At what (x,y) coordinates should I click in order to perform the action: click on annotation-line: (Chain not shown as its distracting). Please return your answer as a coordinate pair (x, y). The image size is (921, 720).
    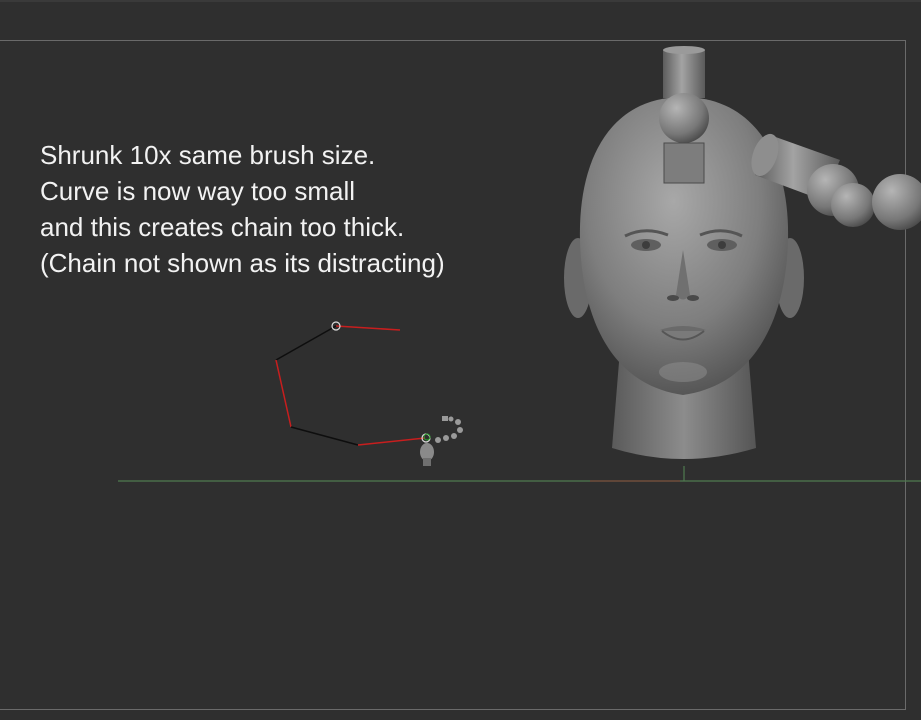
    Looking at the image, I should click on (242, 263).